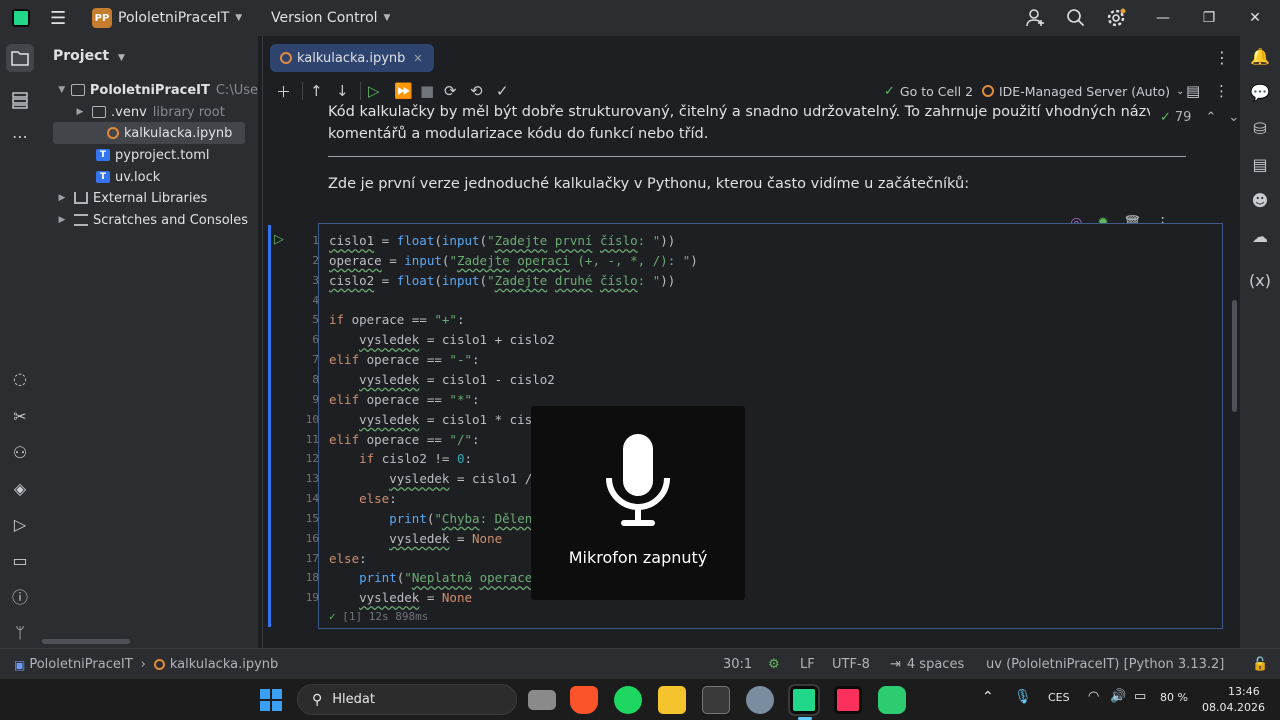 The height and width of the screenshot is (720, 1280). I want to click on line-number: 13, so click(312, 479).